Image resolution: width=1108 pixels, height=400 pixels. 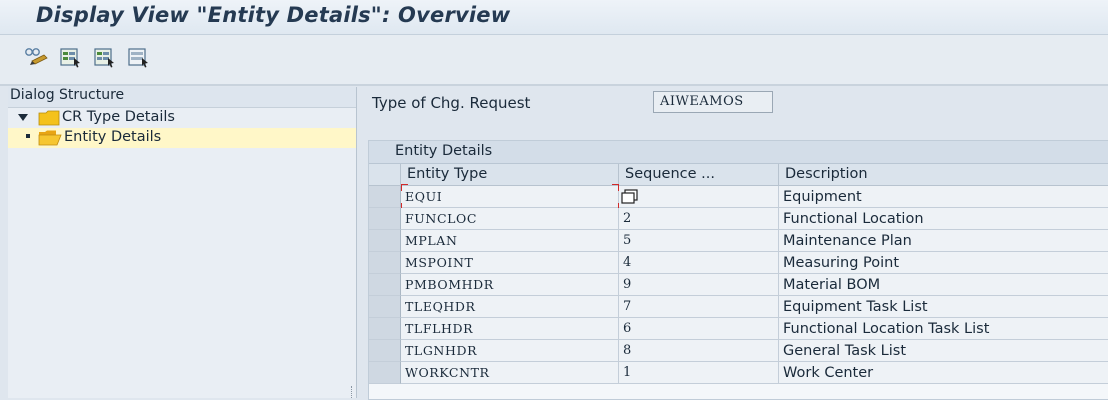 What do you see at coordinates (431, 240) in the screenshot?
I see `entity-type-value: MPLAN` at bounding box center [431, 240].